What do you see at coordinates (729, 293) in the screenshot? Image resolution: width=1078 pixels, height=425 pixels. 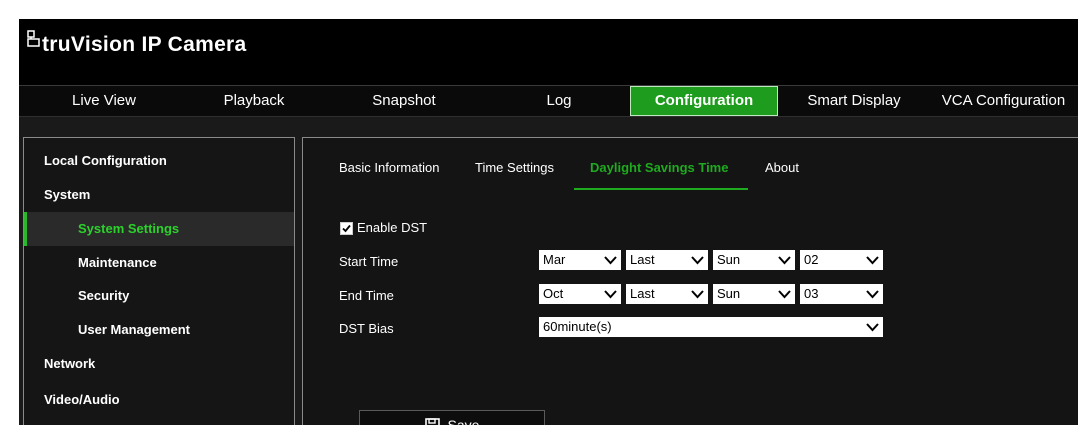 I see `end-day-value: Sun` at bounding box center [729, 293].